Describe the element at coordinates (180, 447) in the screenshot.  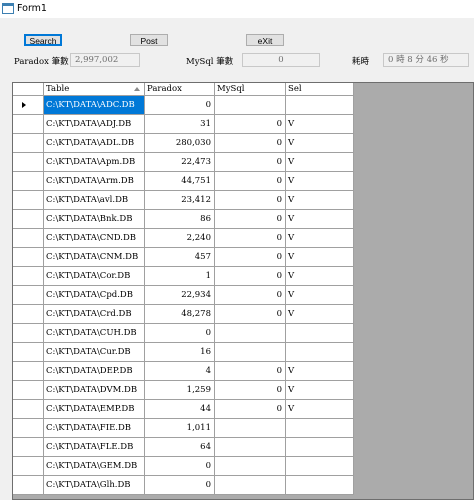
I see `cell-paradox: 64` at that location.